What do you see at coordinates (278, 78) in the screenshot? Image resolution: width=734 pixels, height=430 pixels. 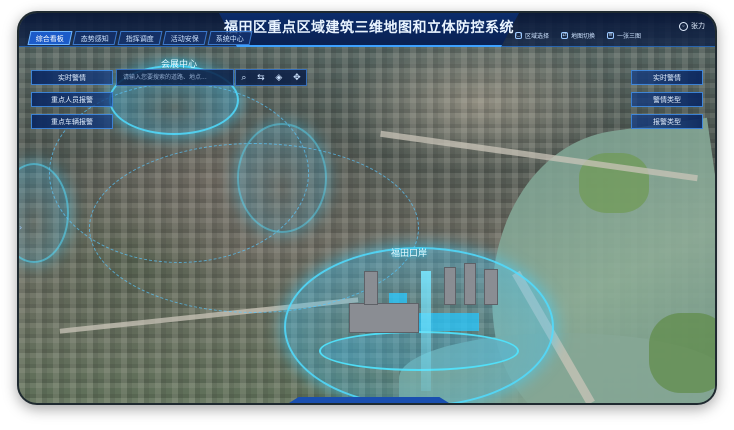 I see `layers-icon: ◈` at bounding box center [278, 78].